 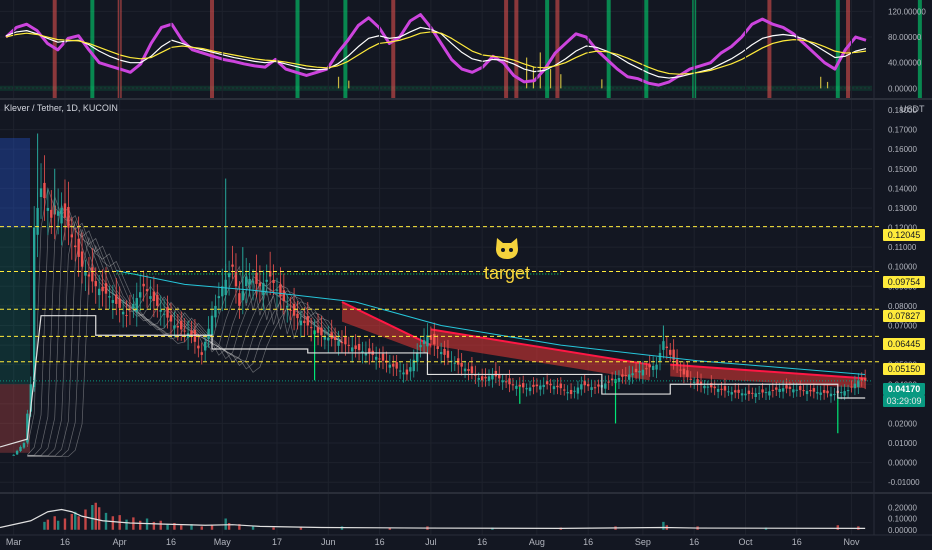 I want to click on level-label-2: 0.09754, so click(x=904, y=282).